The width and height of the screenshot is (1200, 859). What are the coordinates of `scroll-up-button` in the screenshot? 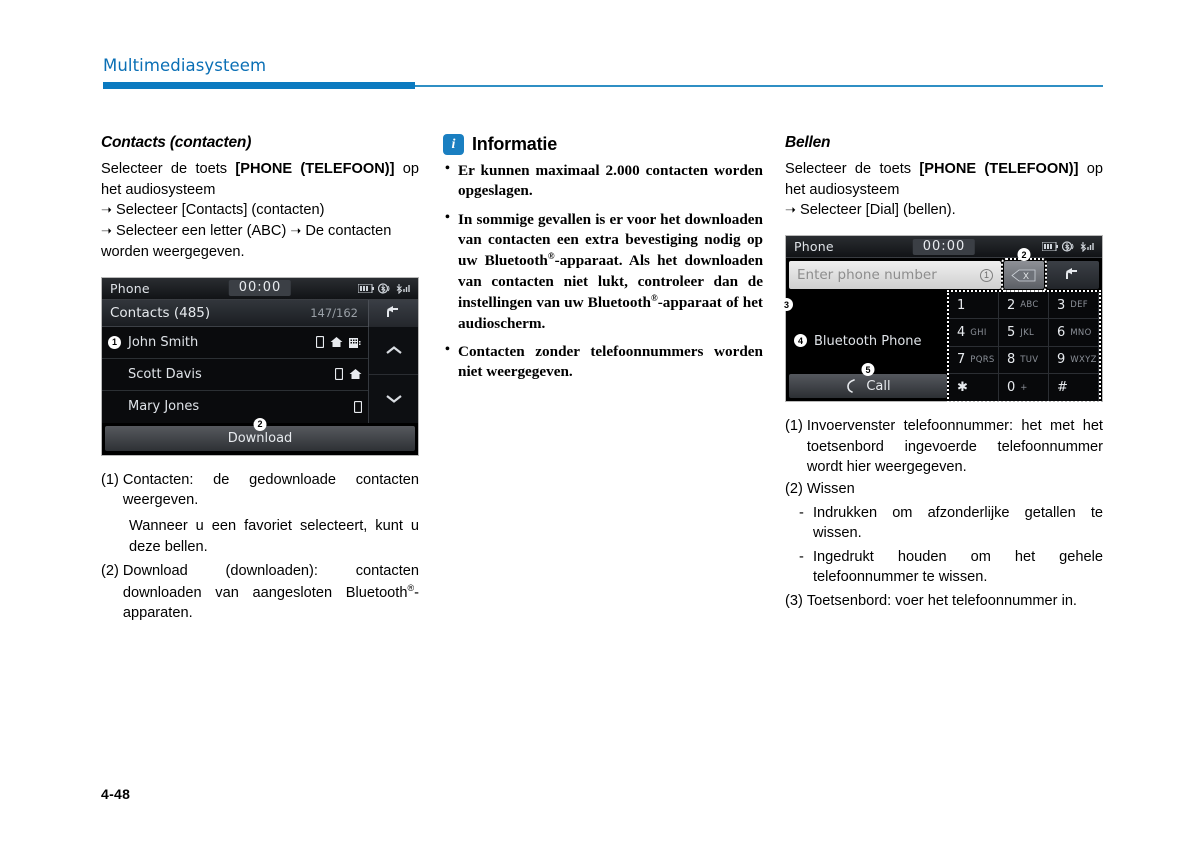 It's located at (393, 351).